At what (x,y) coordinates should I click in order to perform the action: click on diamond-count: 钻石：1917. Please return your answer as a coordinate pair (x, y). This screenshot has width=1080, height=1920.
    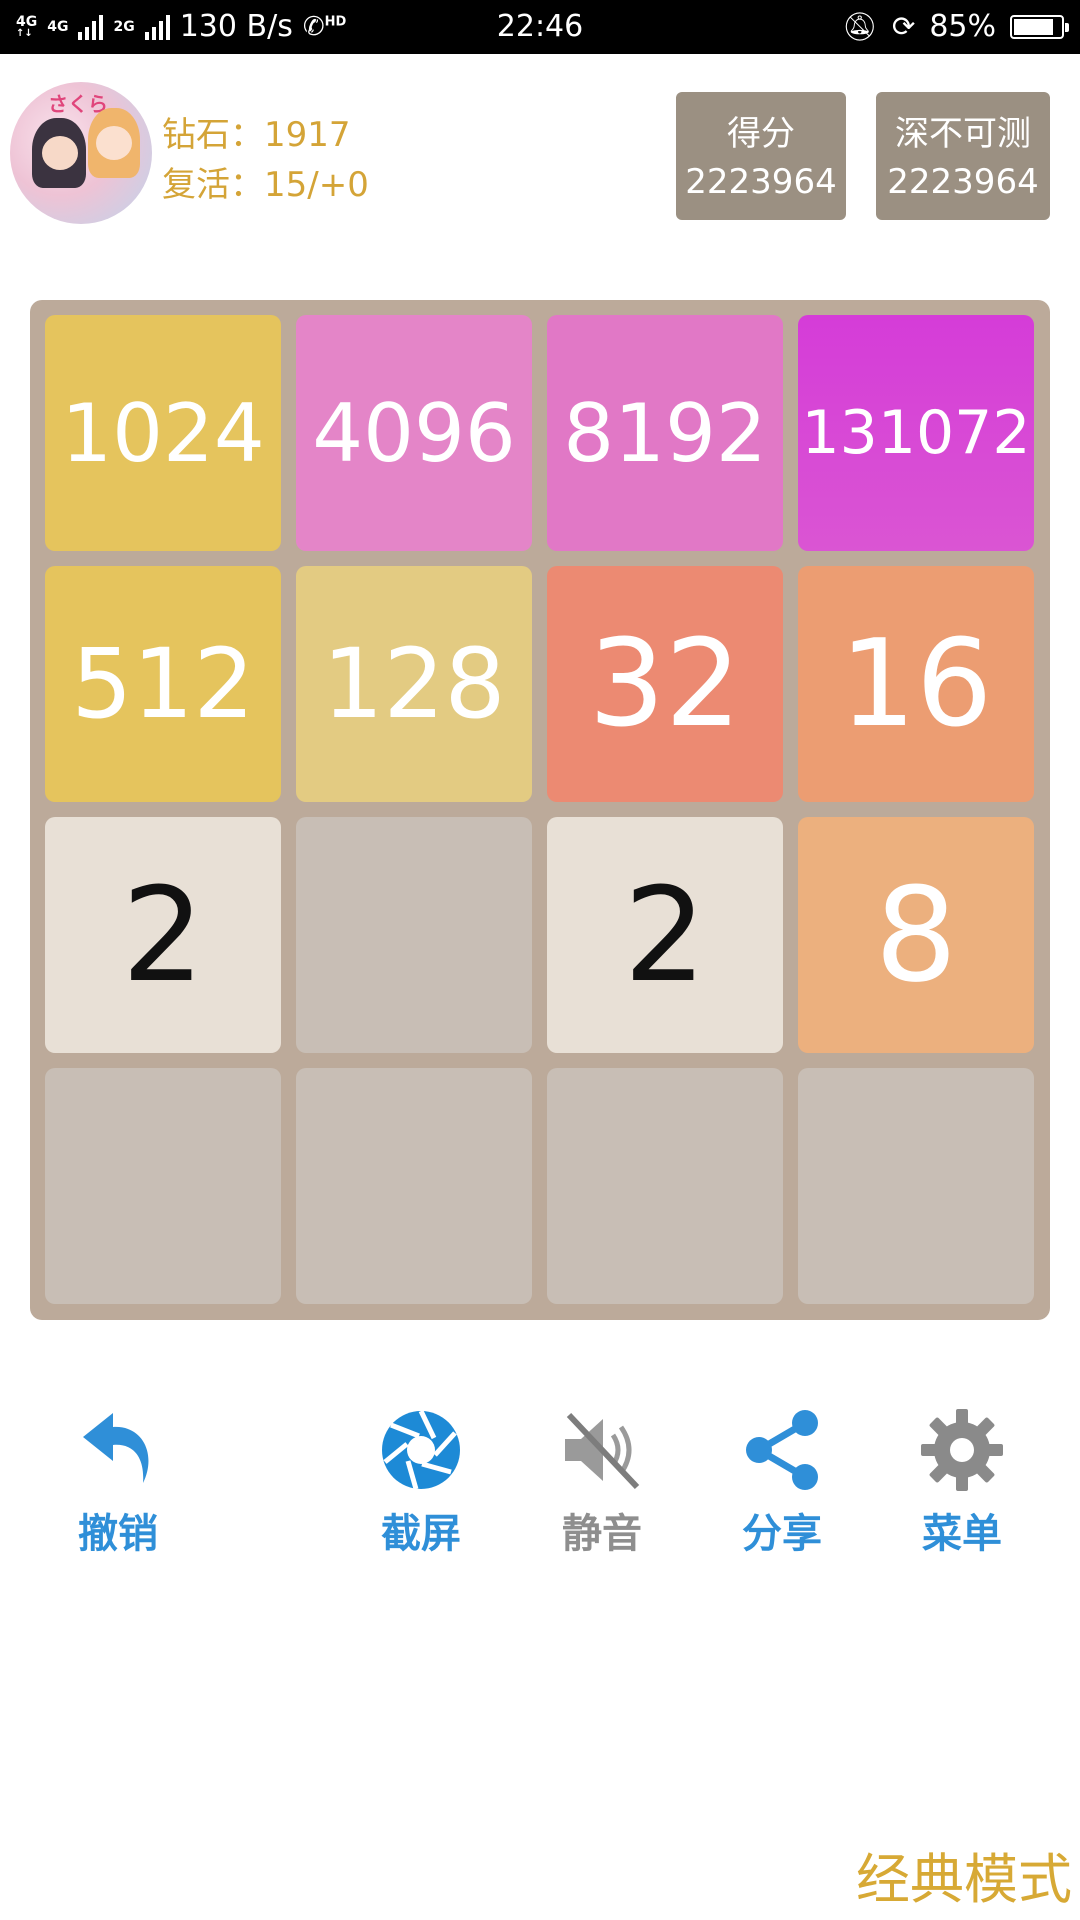
    Looking at the image, I should click on (256, 135).